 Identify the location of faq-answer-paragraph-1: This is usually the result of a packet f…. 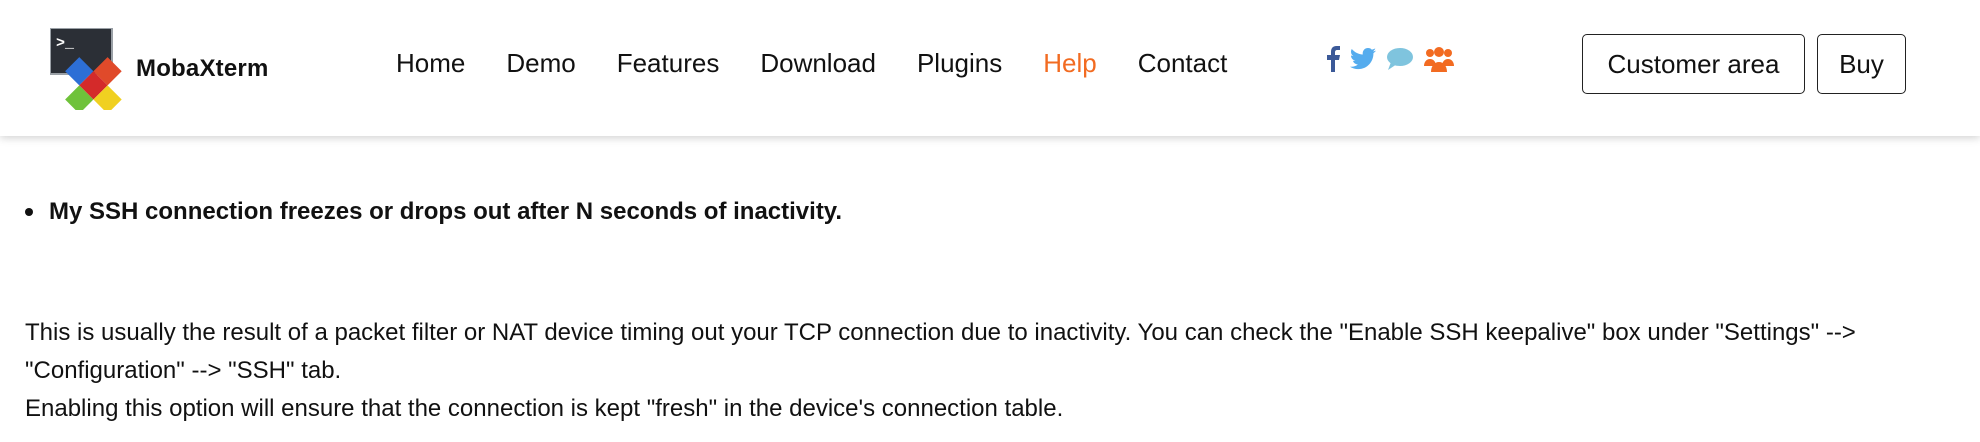
(940, 351).